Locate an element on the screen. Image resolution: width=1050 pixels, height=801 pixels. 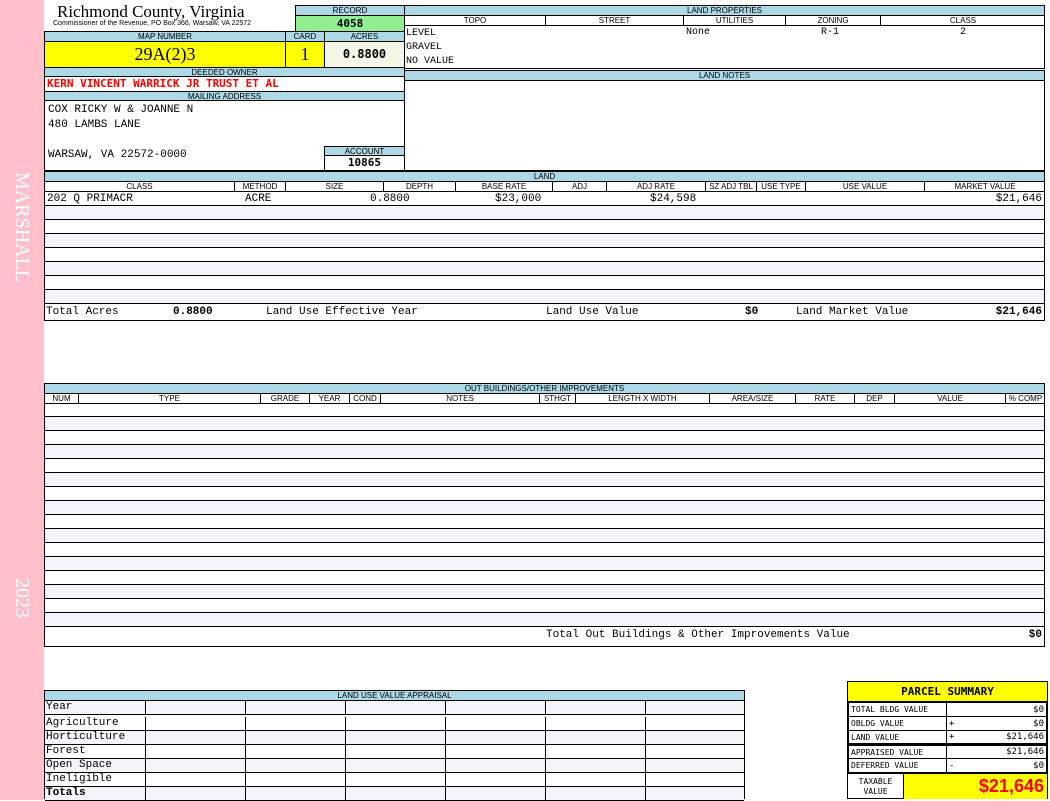
outbuilding-header: NUM is located at coordinates (62, 399).